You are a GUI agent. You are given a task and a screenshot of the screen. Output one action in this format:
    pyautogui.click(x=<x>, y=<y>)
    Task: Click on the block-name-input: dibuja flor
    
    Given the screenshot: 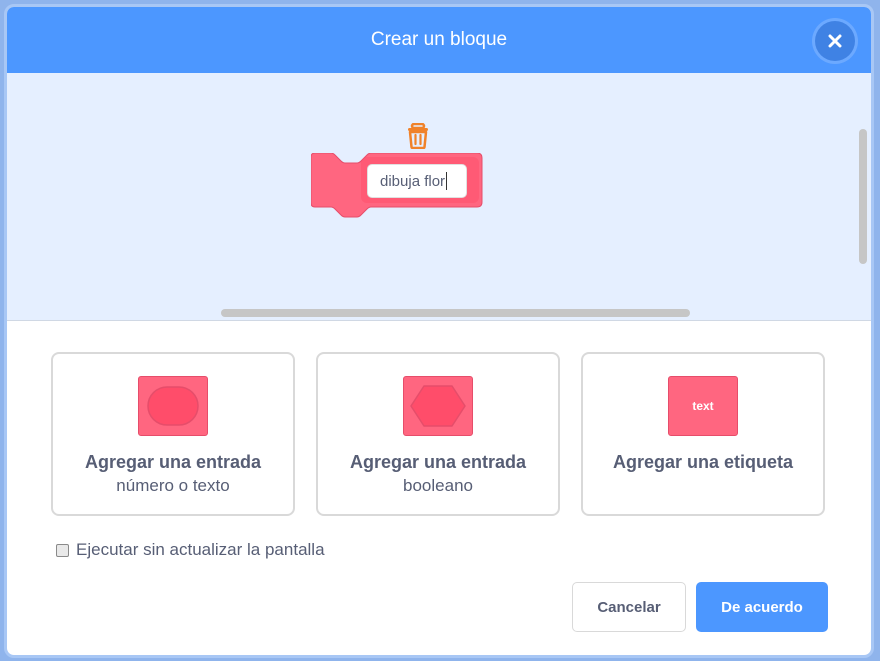 What is the action you would take?
    pyautogui.click(x=417, y=181)
    